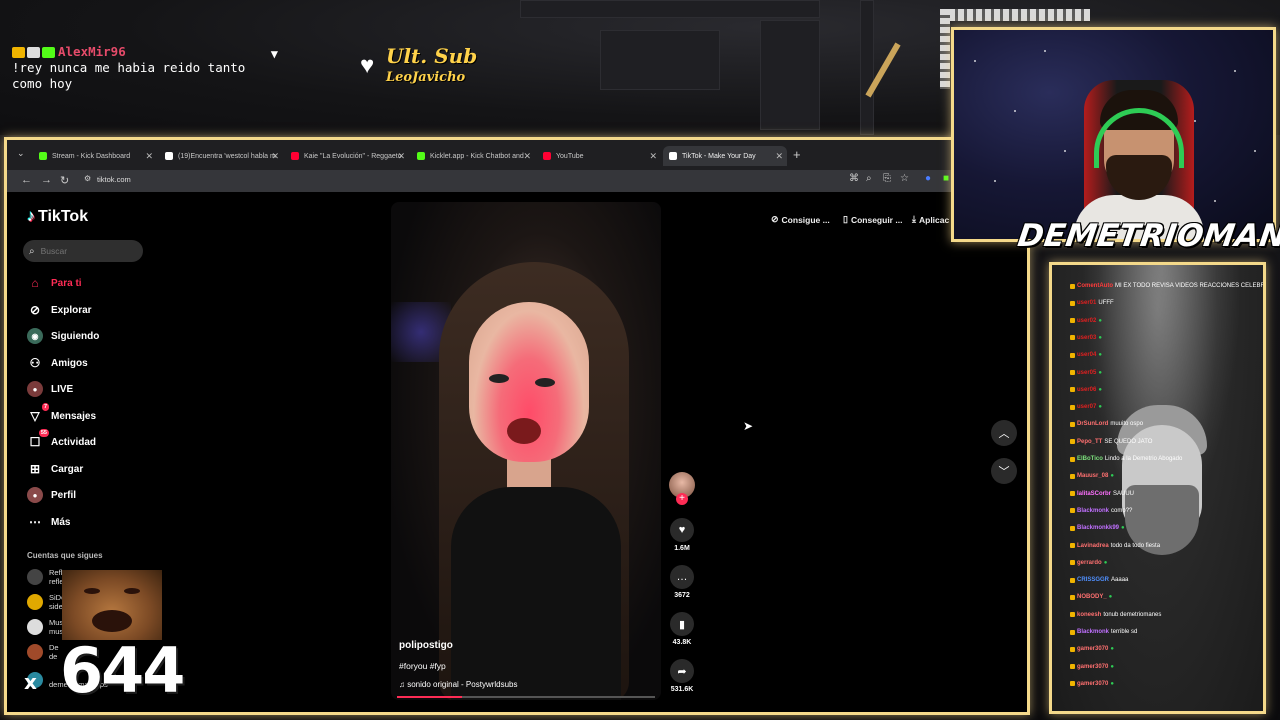 The image size is (1280, 720). Describe the element at coordinates (63, 216) in the screenshot. I see `logo-text: TikTok` at that location.